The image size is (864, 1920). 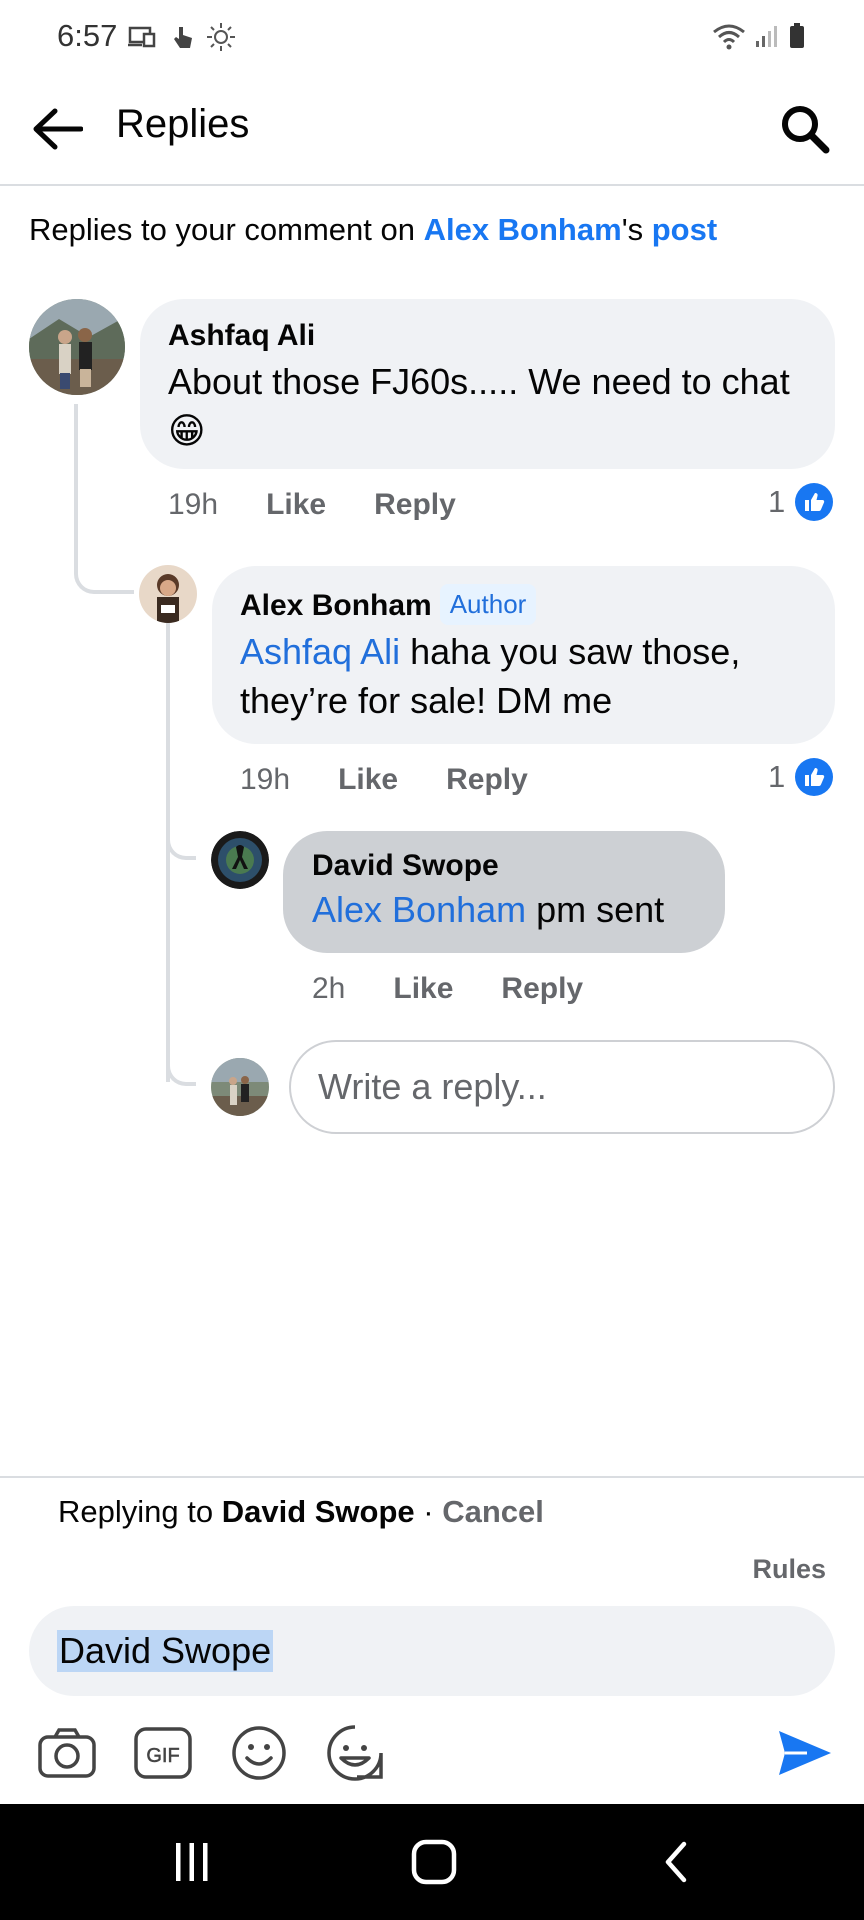 I want to click on grin-emoji: 😁, so click(x=187, y=430).